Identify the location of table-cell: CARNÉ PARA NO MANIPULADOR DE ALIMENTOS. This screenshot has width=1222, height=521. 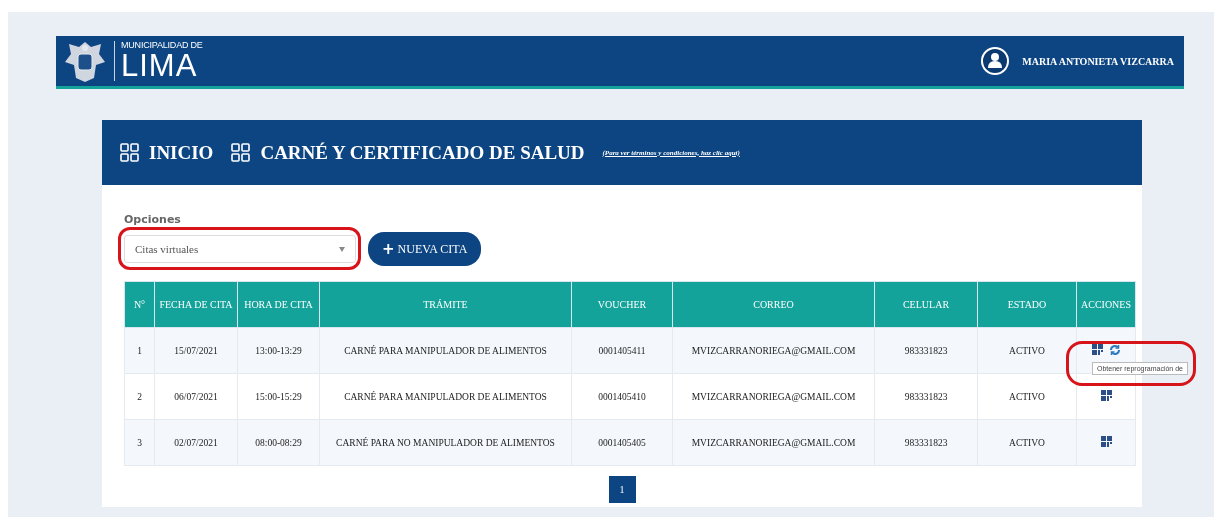
(445, 442).